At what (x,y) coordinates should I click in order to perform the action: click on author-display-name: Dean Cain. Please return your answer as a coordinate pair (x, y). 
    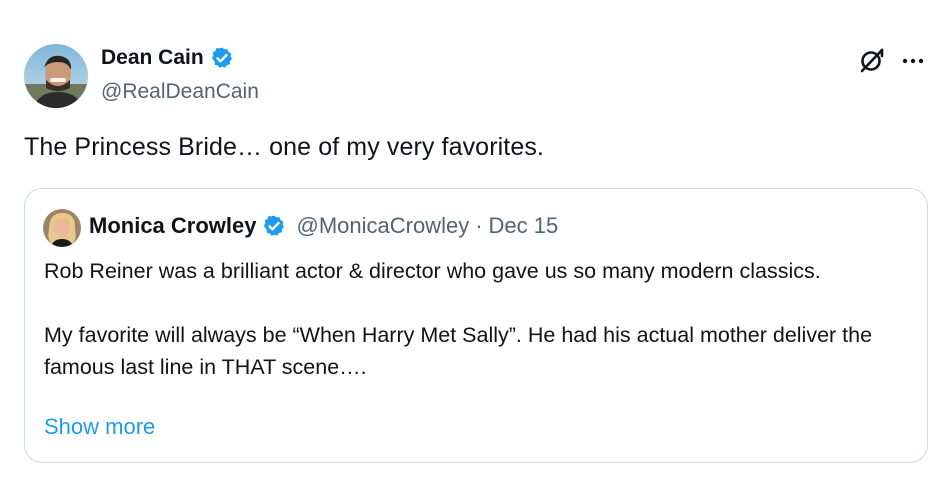
    Looking at the image, I should click on (152, 58).